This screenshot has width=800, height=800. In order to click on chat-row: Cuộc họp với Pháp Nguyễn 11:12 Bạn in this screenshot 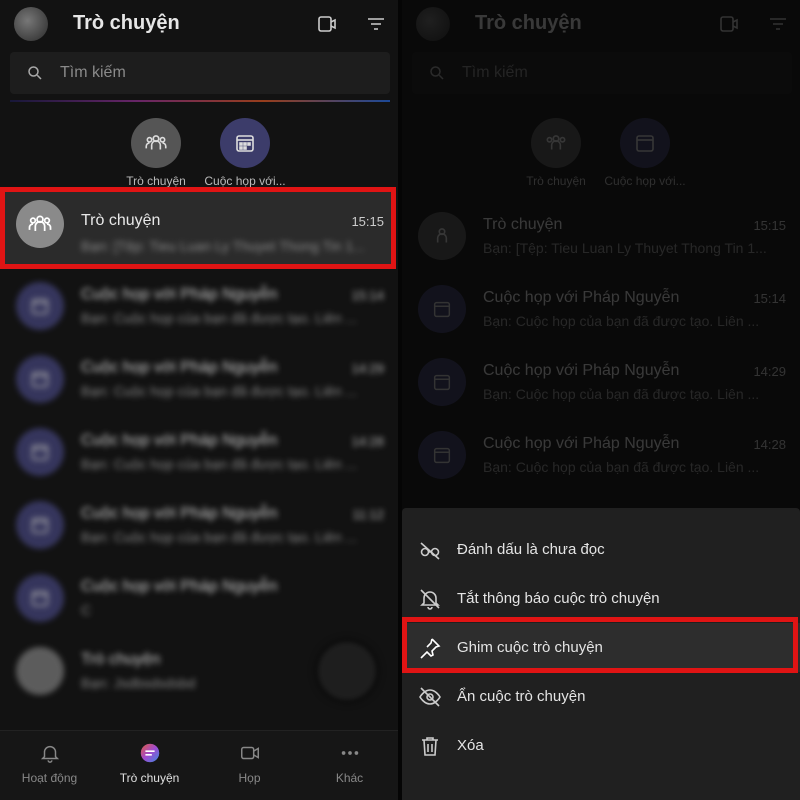, I will do `click(199, 525)`.